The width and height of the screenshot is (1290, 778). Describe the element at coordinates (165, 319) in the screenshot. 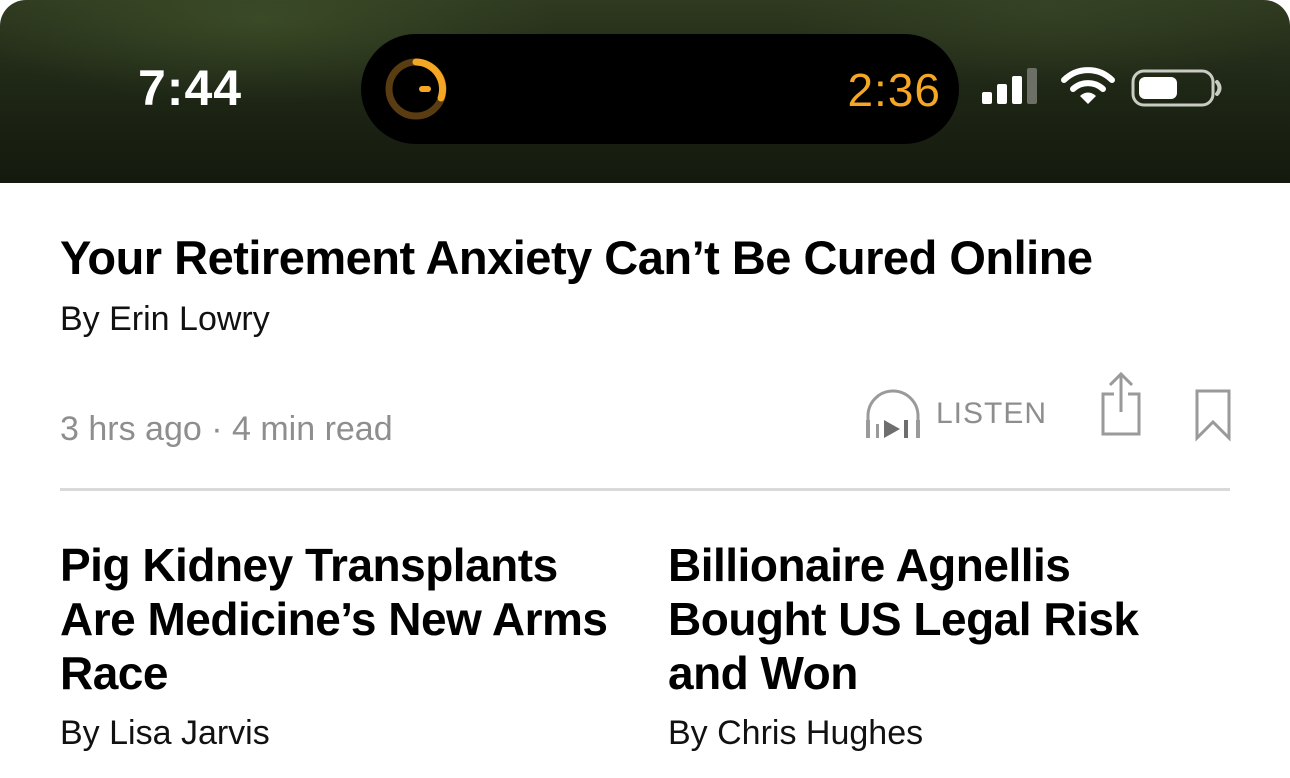

I see `lead-story-author: By Erin Lowry` at that location.